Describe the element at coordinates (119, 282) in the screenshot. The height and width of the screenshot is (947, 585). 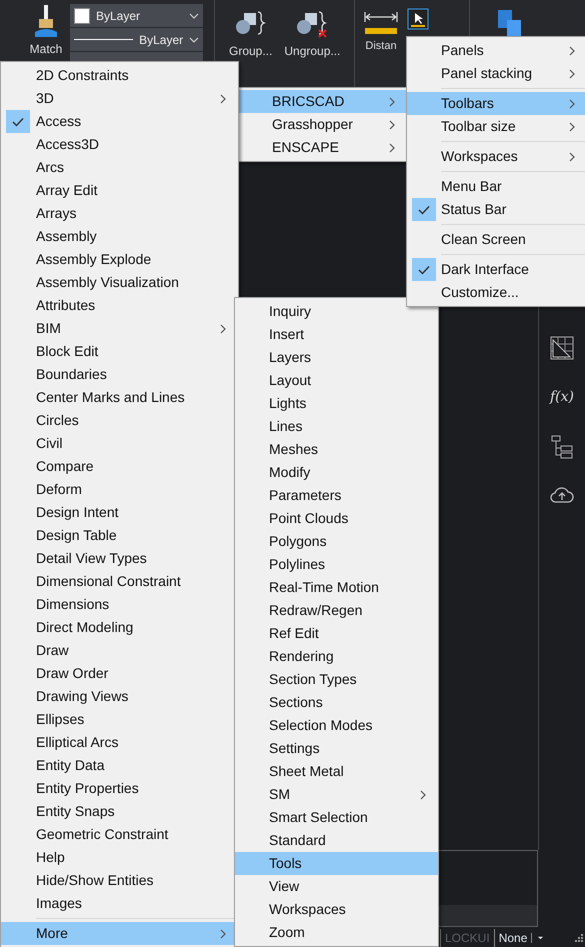
I see `menu-item: Assembly Visualization` at that location.